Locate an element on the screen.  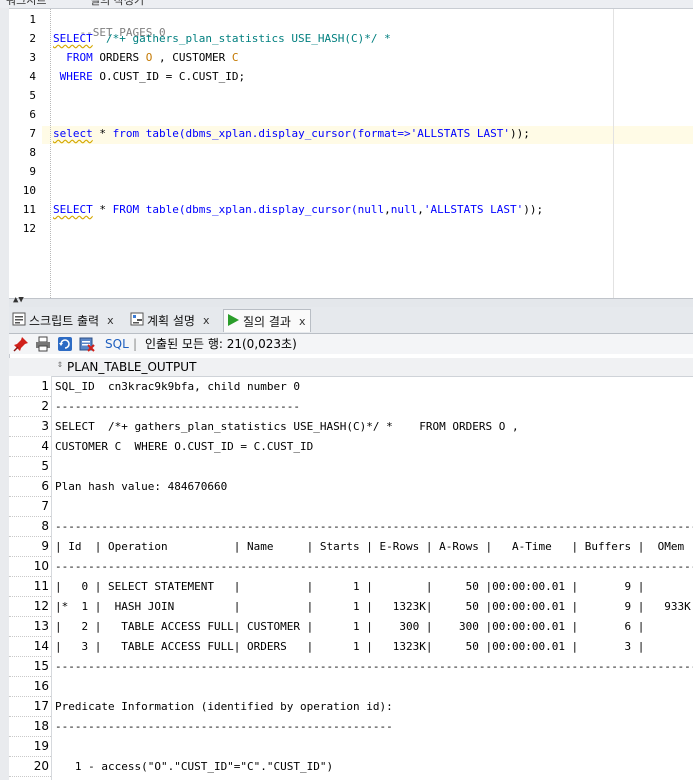
refresh-icon is located at coordinates (65, 344).